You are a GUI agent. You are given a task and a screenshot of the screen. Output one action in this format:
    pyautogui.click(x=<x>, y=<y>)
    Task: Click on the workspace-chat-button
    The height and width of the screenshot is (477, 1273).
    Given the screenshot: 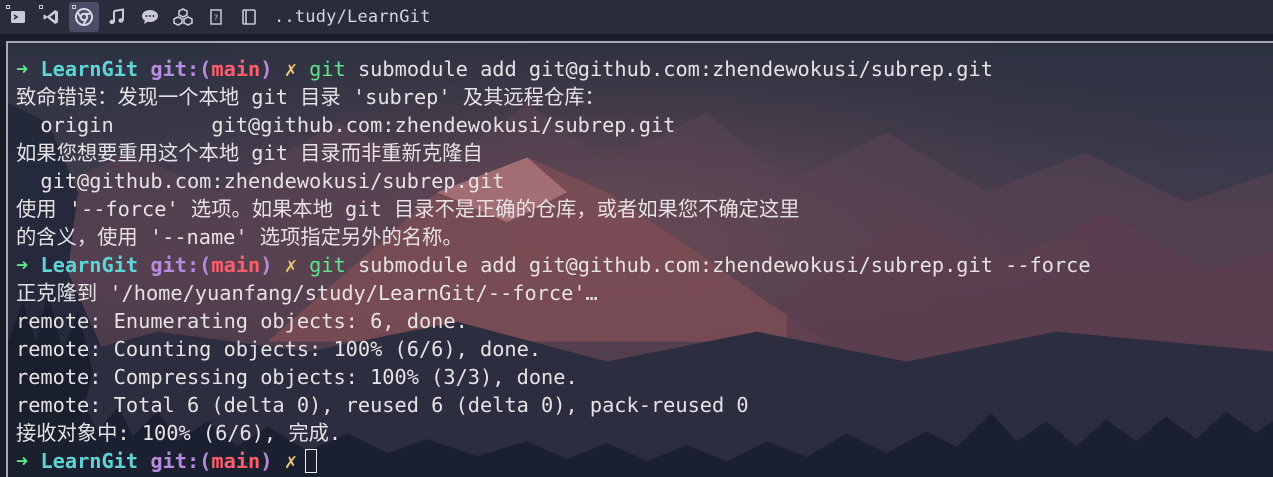 What is the action you would take?
    pyautogui.click(x=150, y=17)
    